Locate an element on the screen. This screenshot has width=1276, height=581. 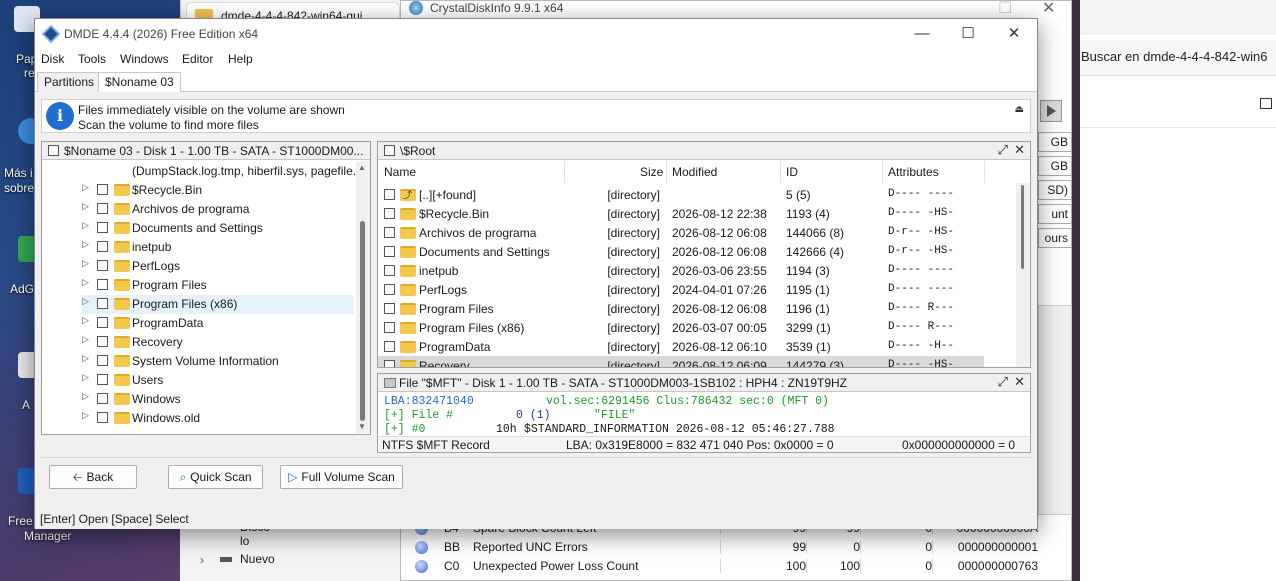
column-modified: Modified is located at coordinates (694, 172).